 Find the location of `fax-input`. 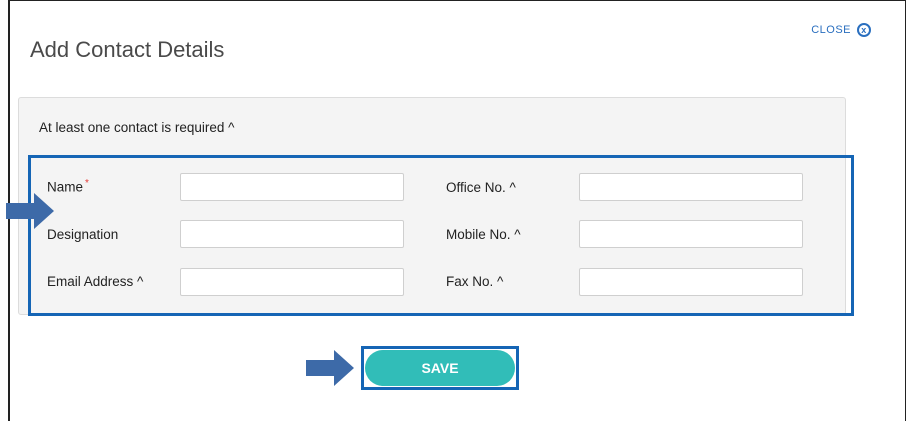

fax-input is located at coordinates (691, 282).